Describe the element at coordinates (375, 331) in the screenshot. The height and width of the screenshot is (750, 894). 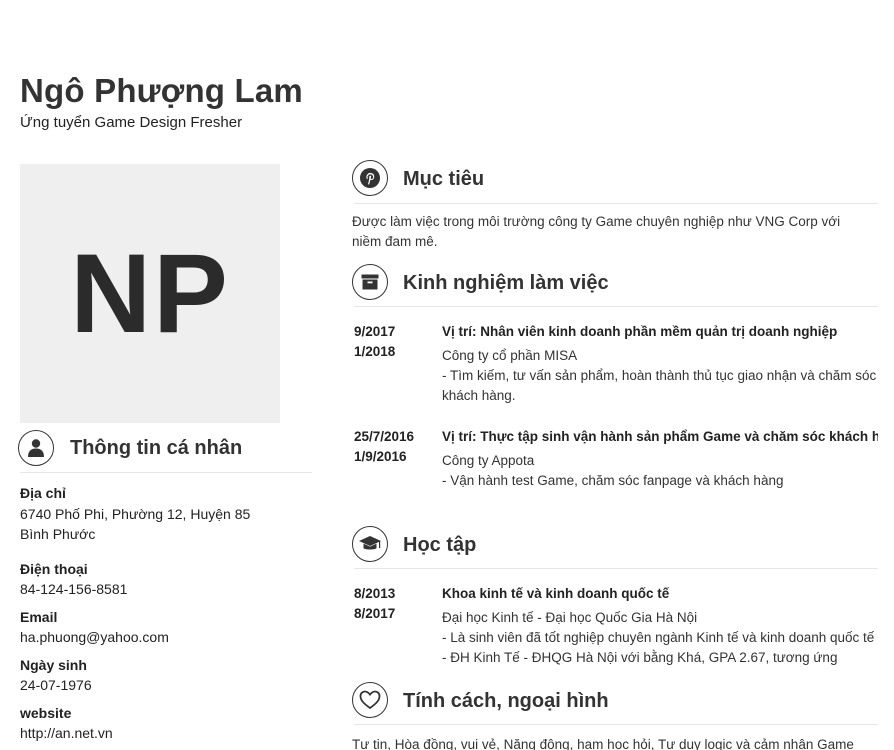
I see `exp1-start: 9/2017` at that location.